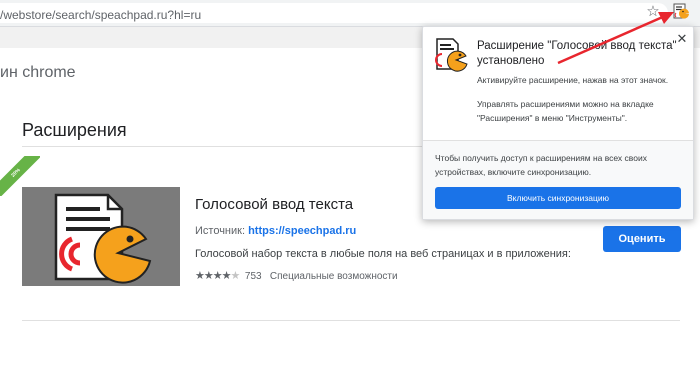 The width and height of the screenshot is (700, 375). What do you see at coordinates (100, 15) in the screenshot?
I see `url-text: /webstore/search/speachpad.ru?hl=ru` at bounding box center [100, 15].